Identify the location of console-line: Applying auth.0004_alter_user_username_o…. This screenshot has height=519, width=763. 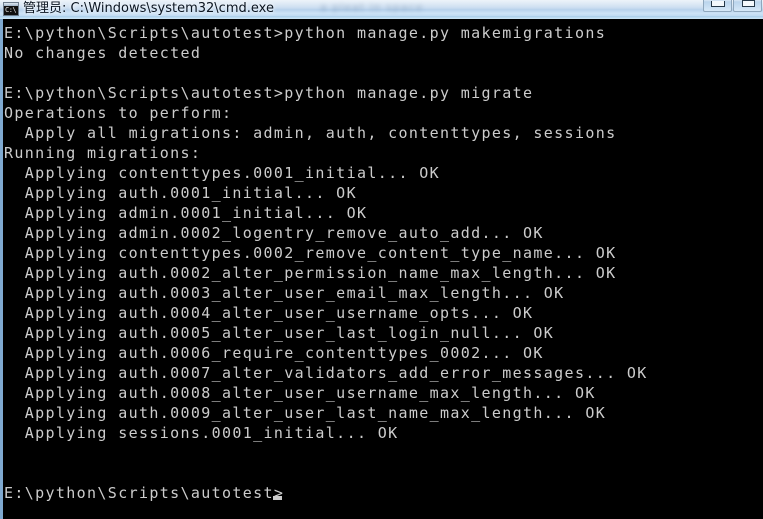
(269, 313).